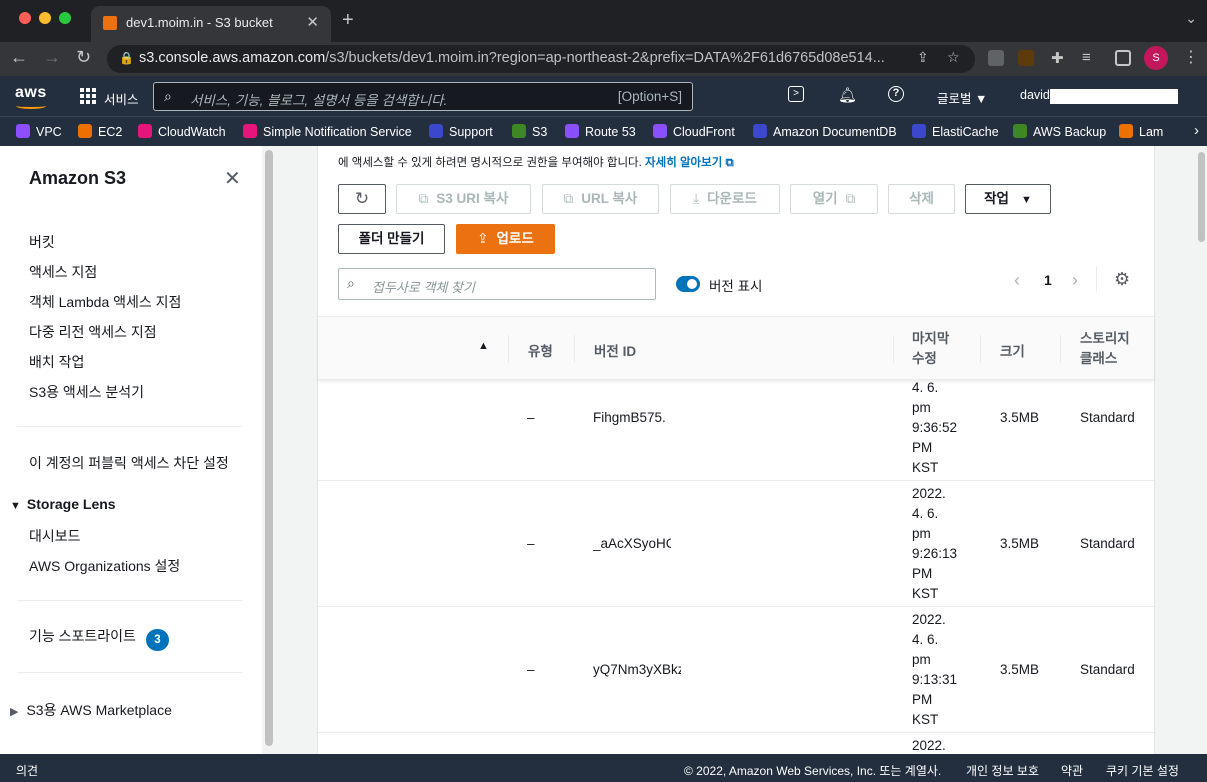 The height and width of the screenshot is (782, 1207). I want to click on sidebar-scrollbar-thumb, so click(269, 448).